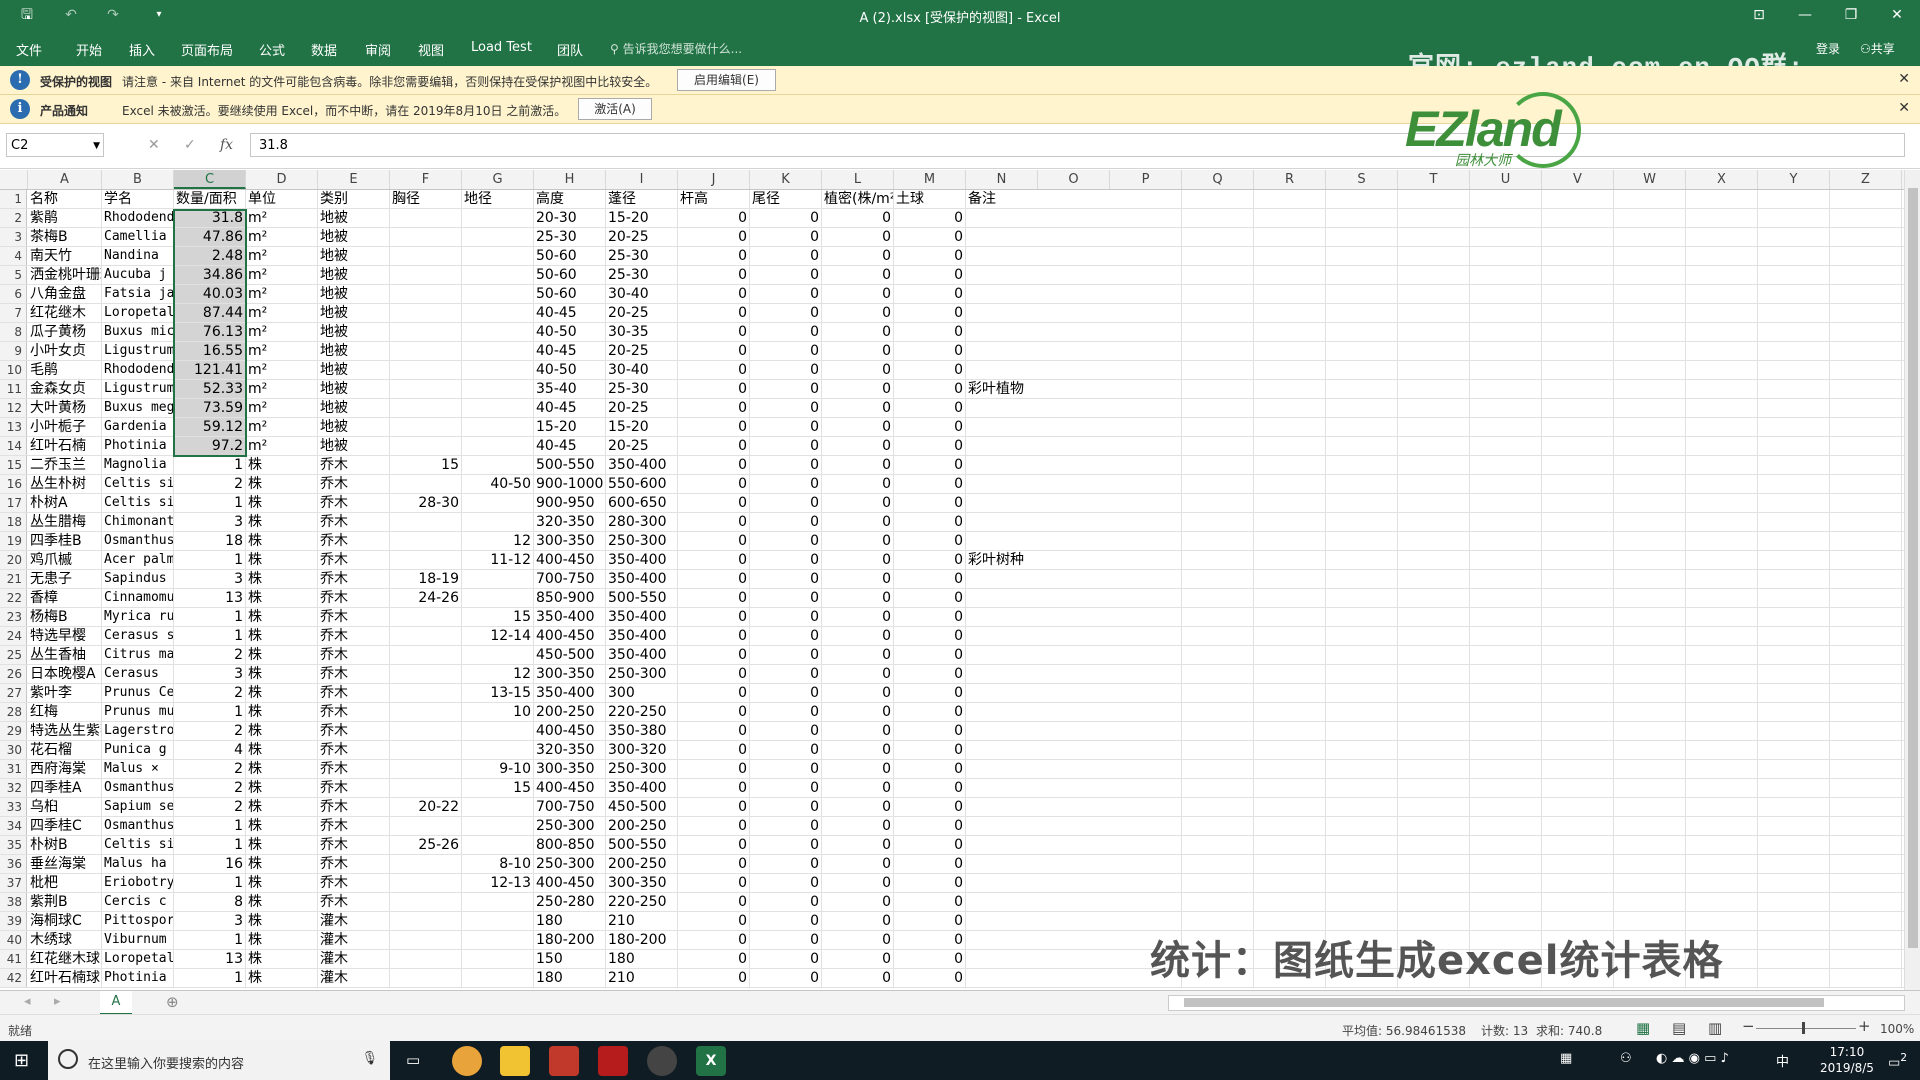  What do you see at coordinates (210, 484) in the screenshot?
I see `cell: 2` at bounding box center [210, 484].